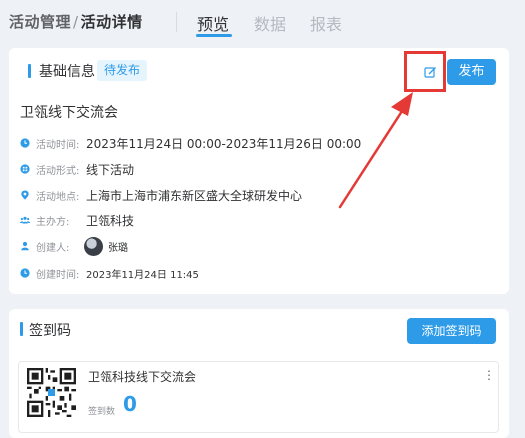 This screenshot has width=525, height=438. What do you see at coordinates (25, 169) in the screenshot?
I see `grid-icon` at bounding box center [25, 169].